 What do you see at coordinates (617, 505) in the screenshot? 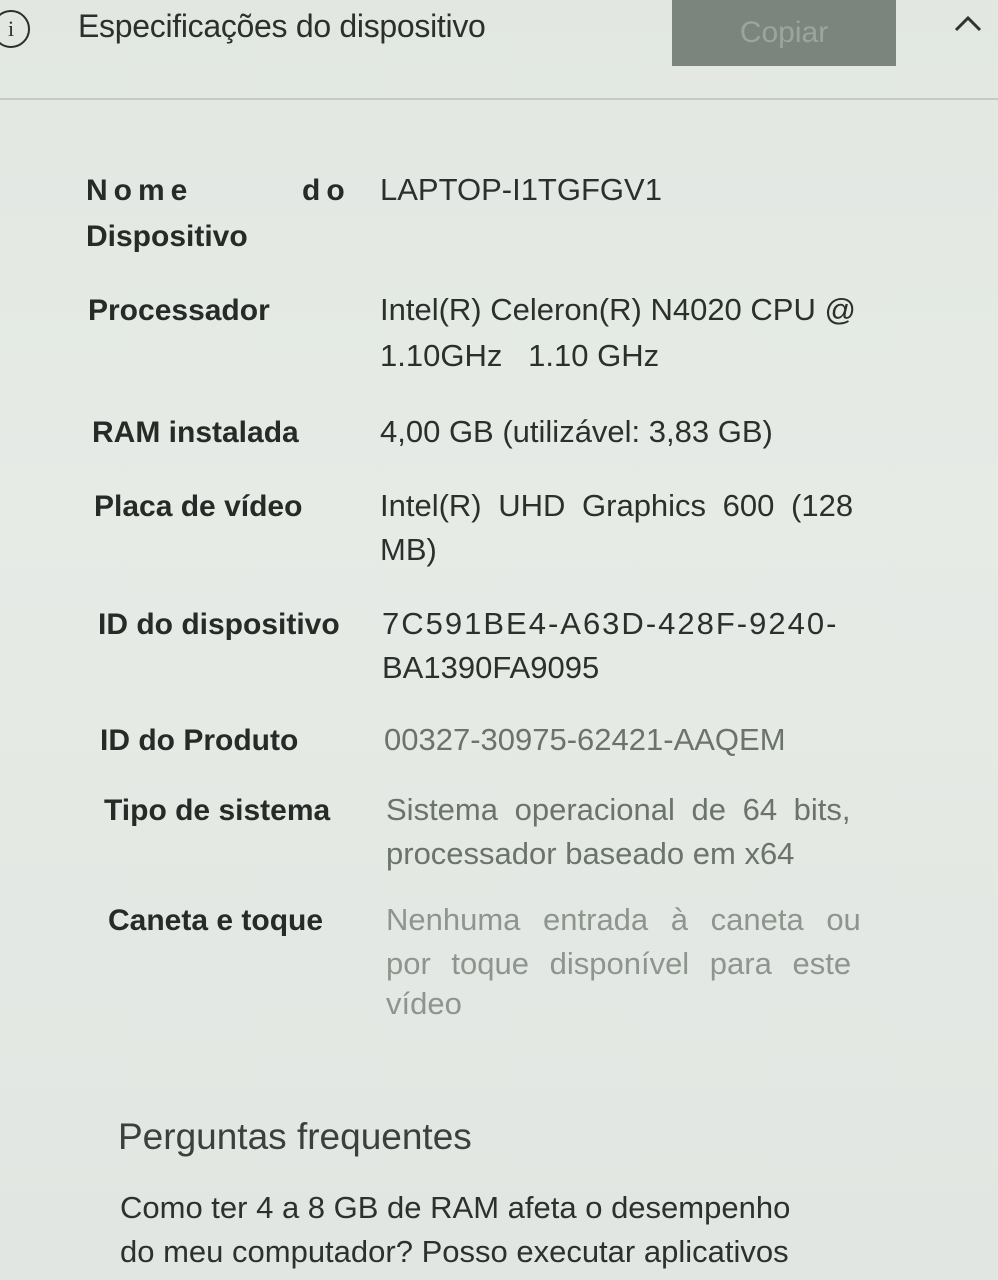
I see `spec-value-graphics-line1: Intel(R) UHD Graphics 600 (128` at bounding box center [617, 505].